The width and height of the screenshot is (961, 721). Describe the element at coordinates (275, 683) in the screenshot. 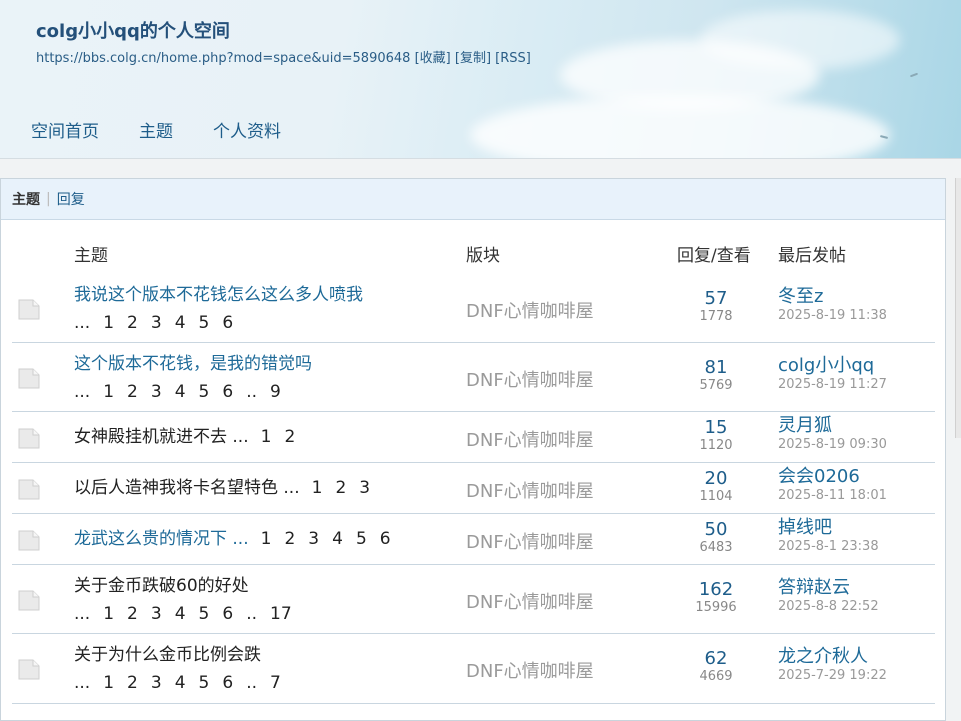

I see `page-number-link: 7` at that location.